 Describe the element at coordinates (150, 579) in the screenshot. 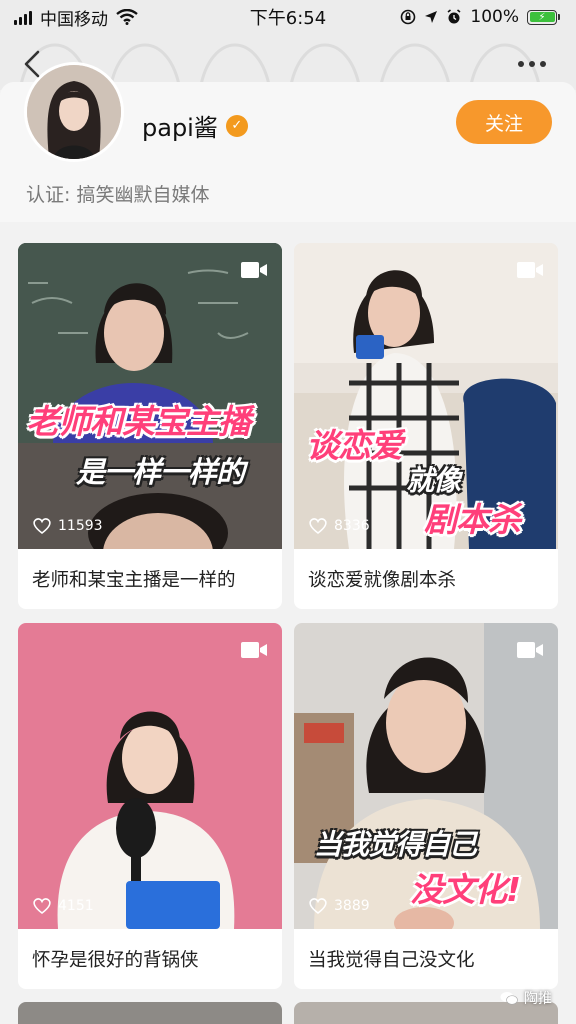

I see `video-title: 老师和某宝主播是一样的` at that location.